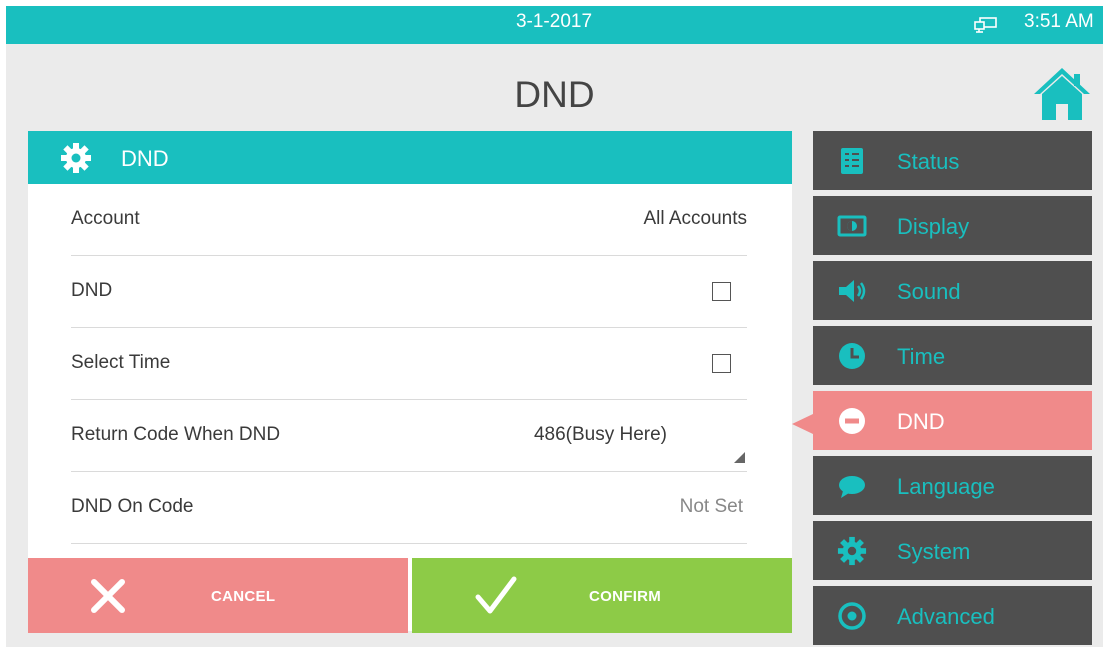 This screenshot has height=653, width=1108. What do you see at coordinates (1059, 21) in the screenshot?
I see `status-time: 3:51 AM` at bounding box center [1059, 21].